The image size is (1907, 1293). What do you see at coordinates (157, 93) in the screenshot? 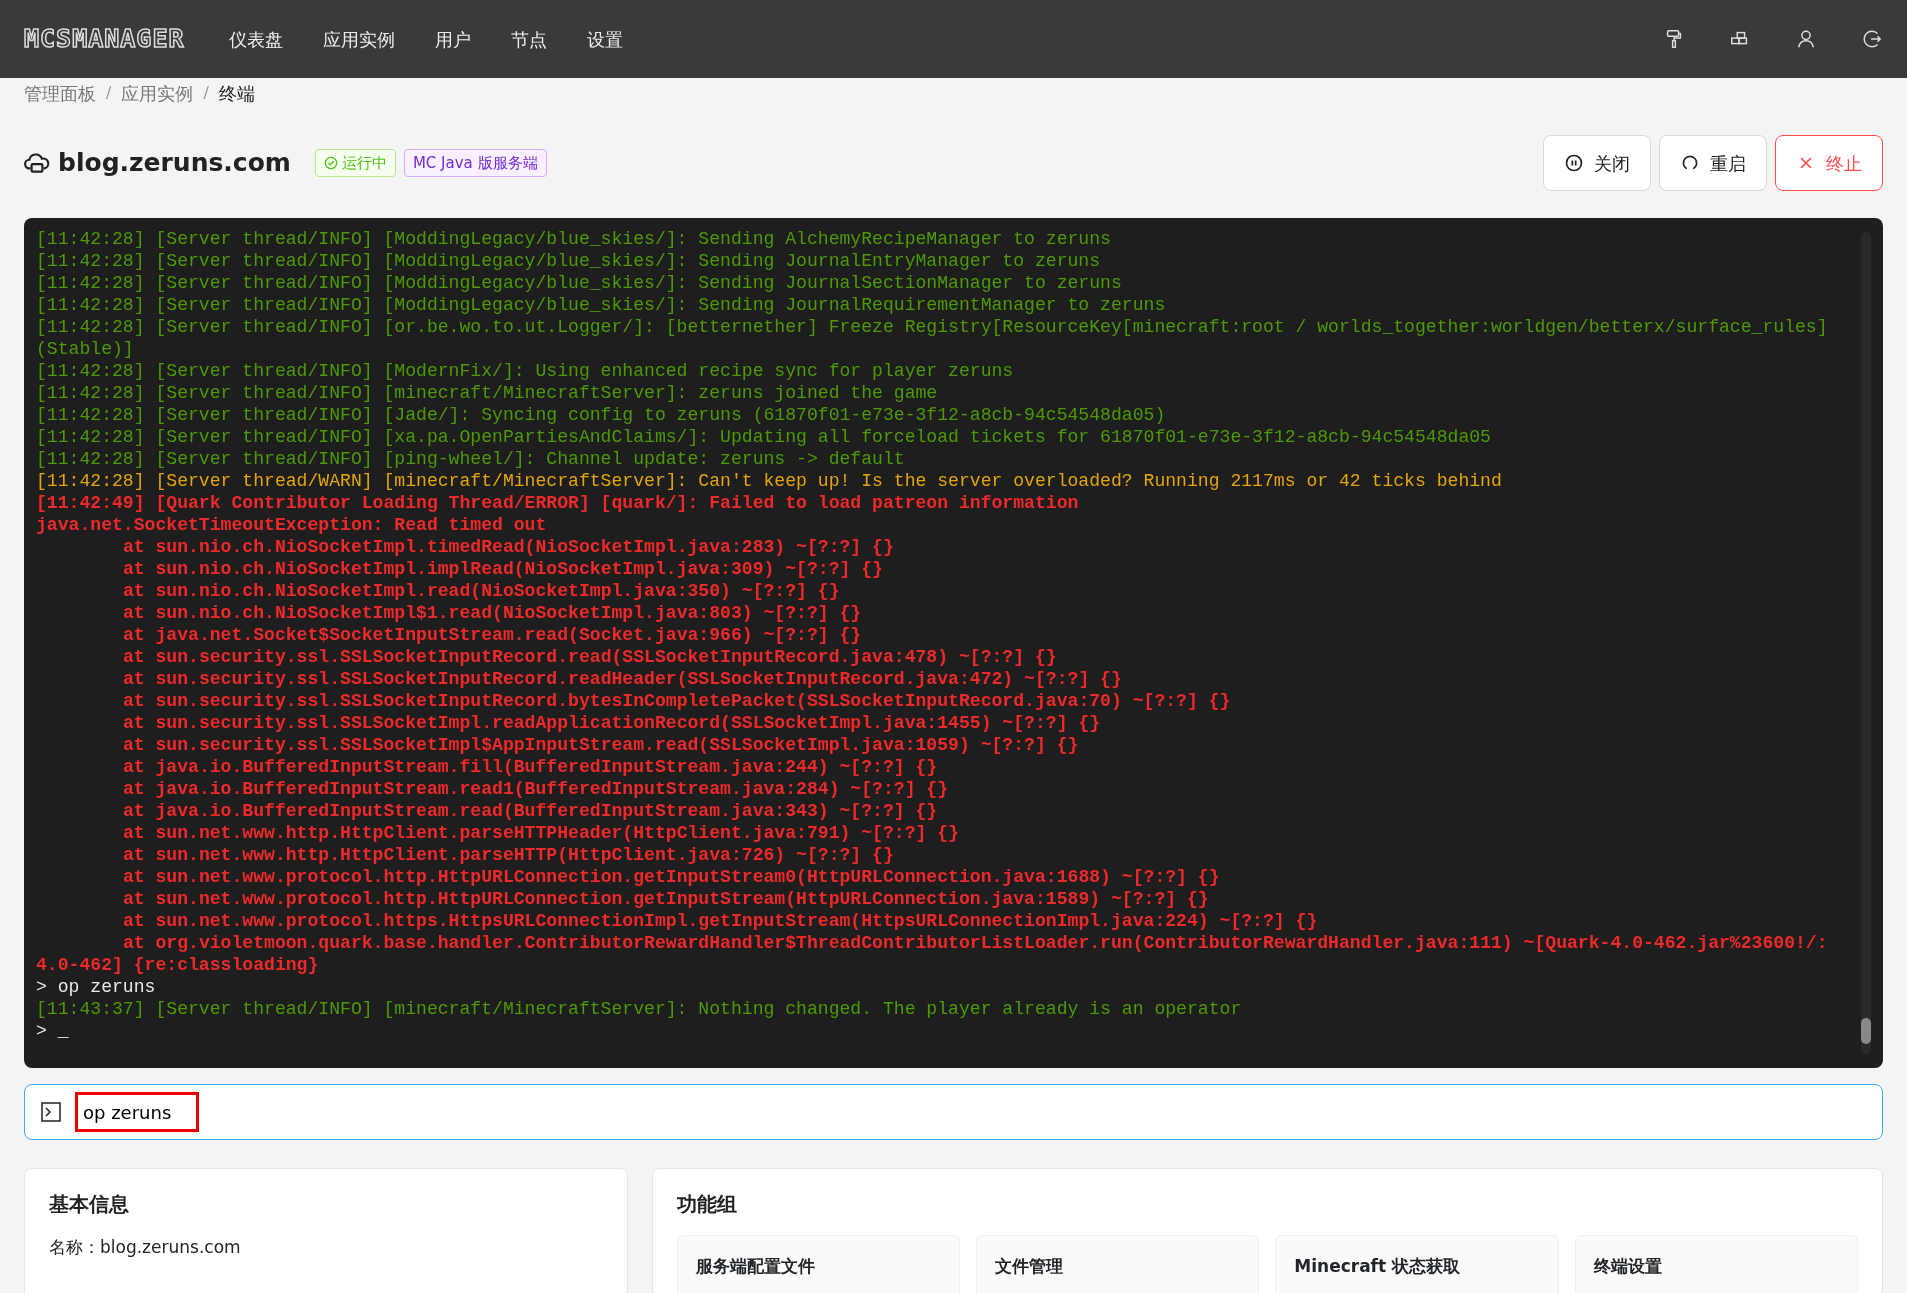
I see `breadcrumb-link: 应用实例` at bounding box center [157, 93].